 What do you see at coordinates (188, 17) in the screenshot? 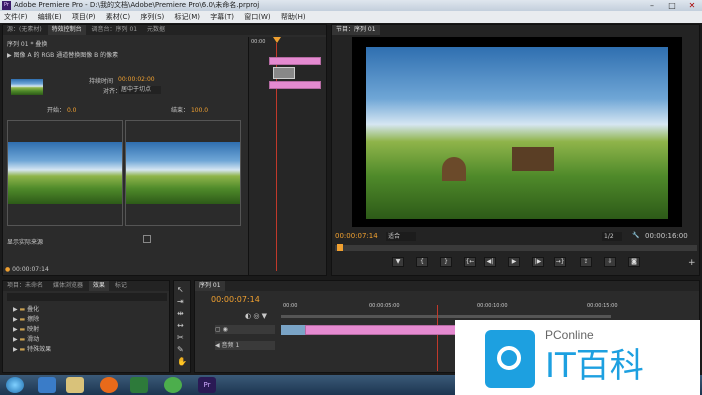
I see `menu-marker: 标记(M)` at bounding box center [188, 17].